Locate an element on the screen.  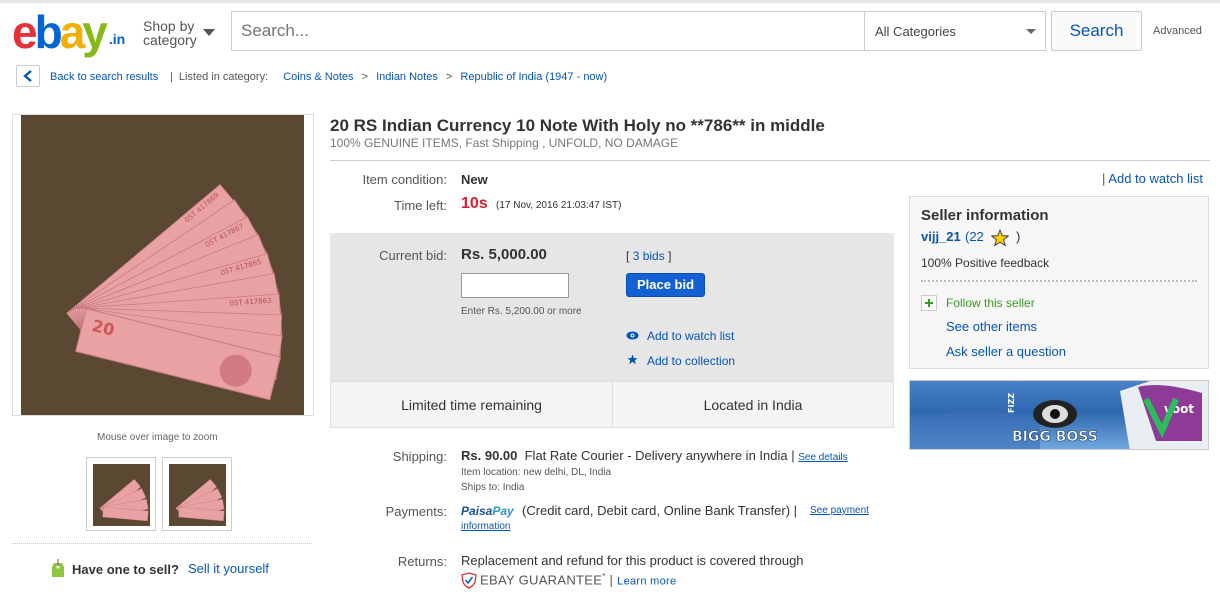
bigg-boss-ad-banner: voot FIZZ BIGG BOSS is located at coordinates (1059, 415).